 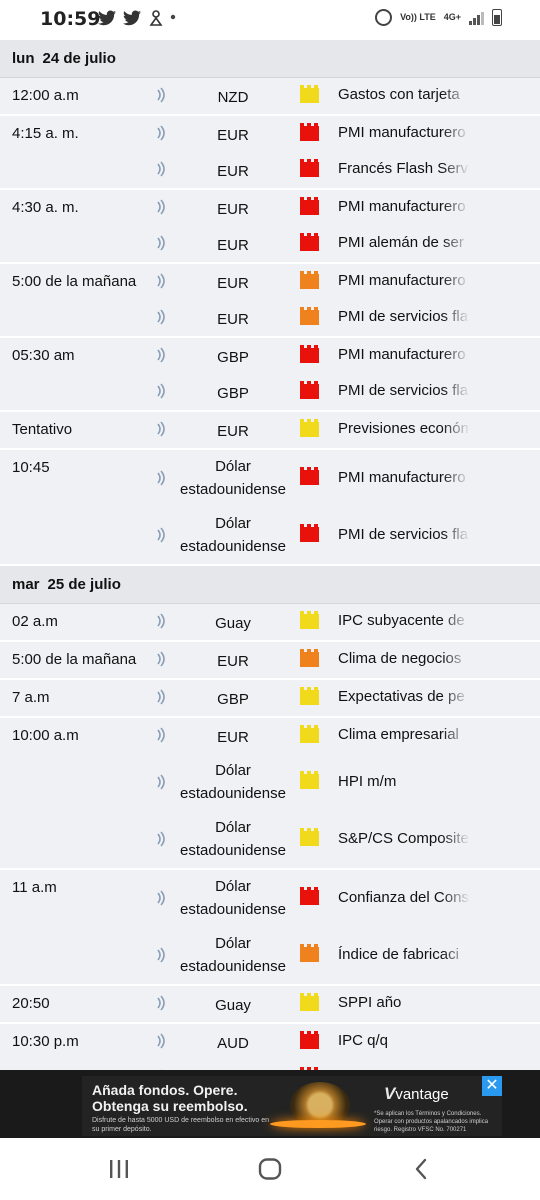 What do you see at coordinates (233, 357) in the screenshot?
I see `event-currency: GBP` at bounding box center [233, 357].